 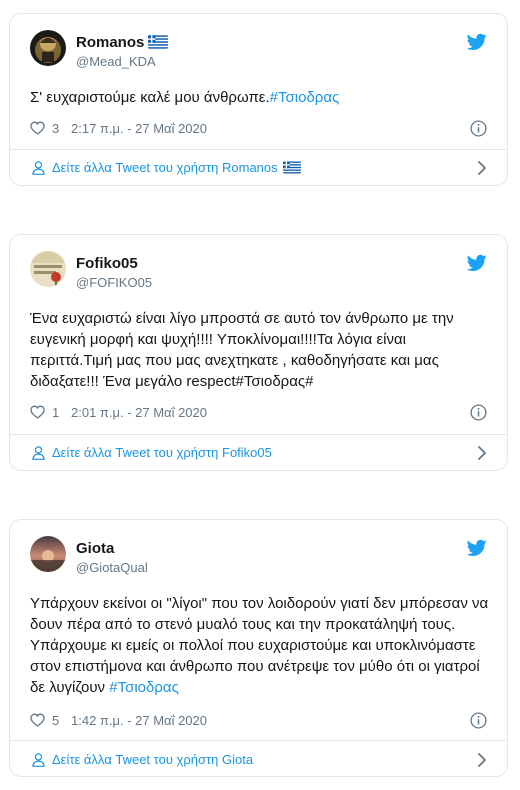 I want to click on tweet-meta: 5 1:42 π.μ. - 27 Μαΐ 2020, so click(x=258, y=721).